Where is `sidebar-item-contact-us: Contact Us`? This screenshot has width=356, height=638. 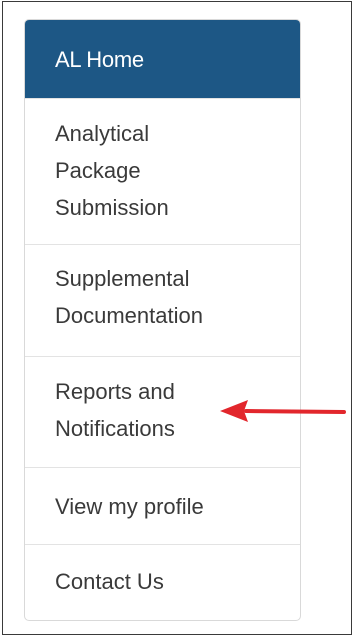 sidebar-item-contact-us: Contact Us is located at coordinates (162, 582).